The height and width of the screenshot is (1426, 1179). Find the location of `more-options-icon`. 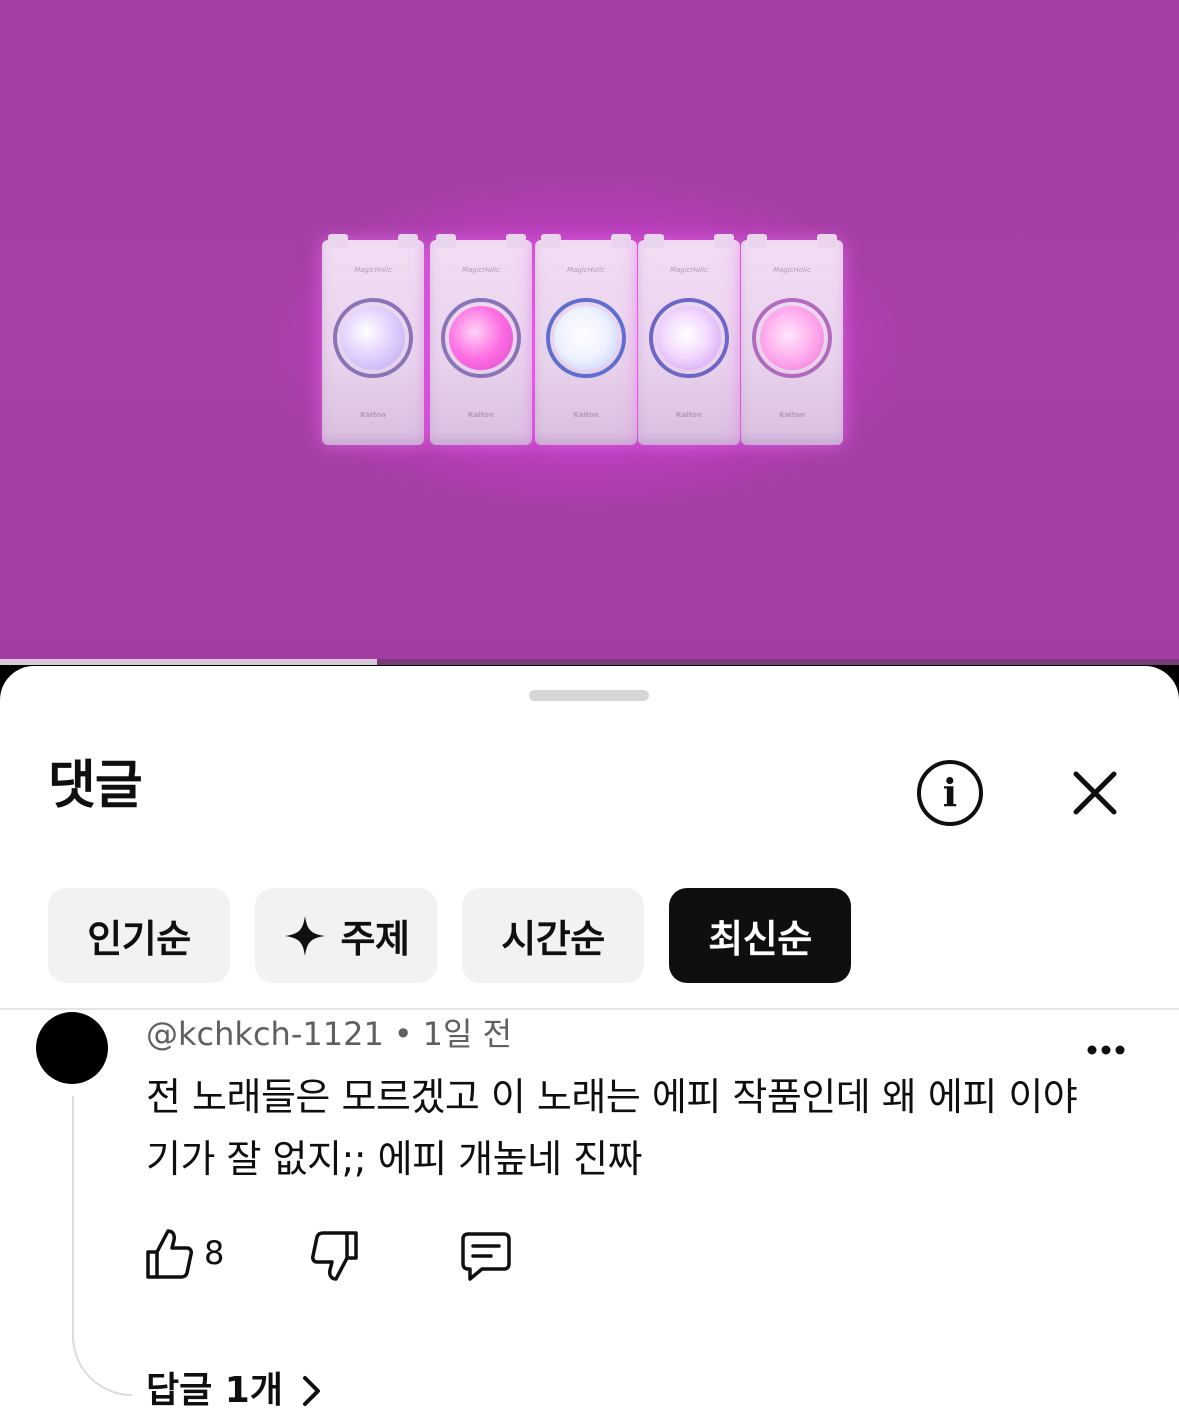

more-options-icon is located at coordinates (1106, 1050).